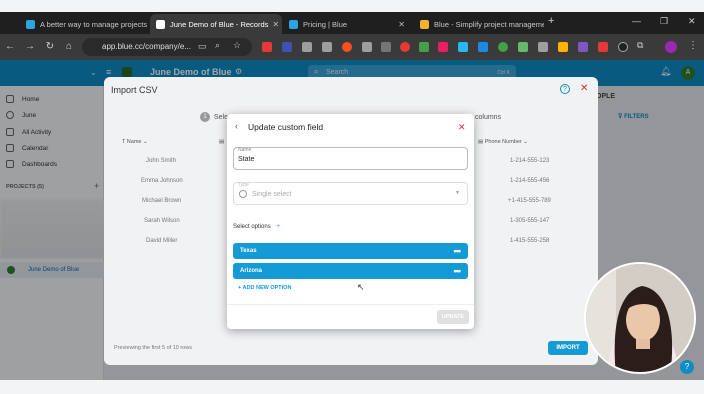  I want to click on name-field: Name State, so click(350, 158).